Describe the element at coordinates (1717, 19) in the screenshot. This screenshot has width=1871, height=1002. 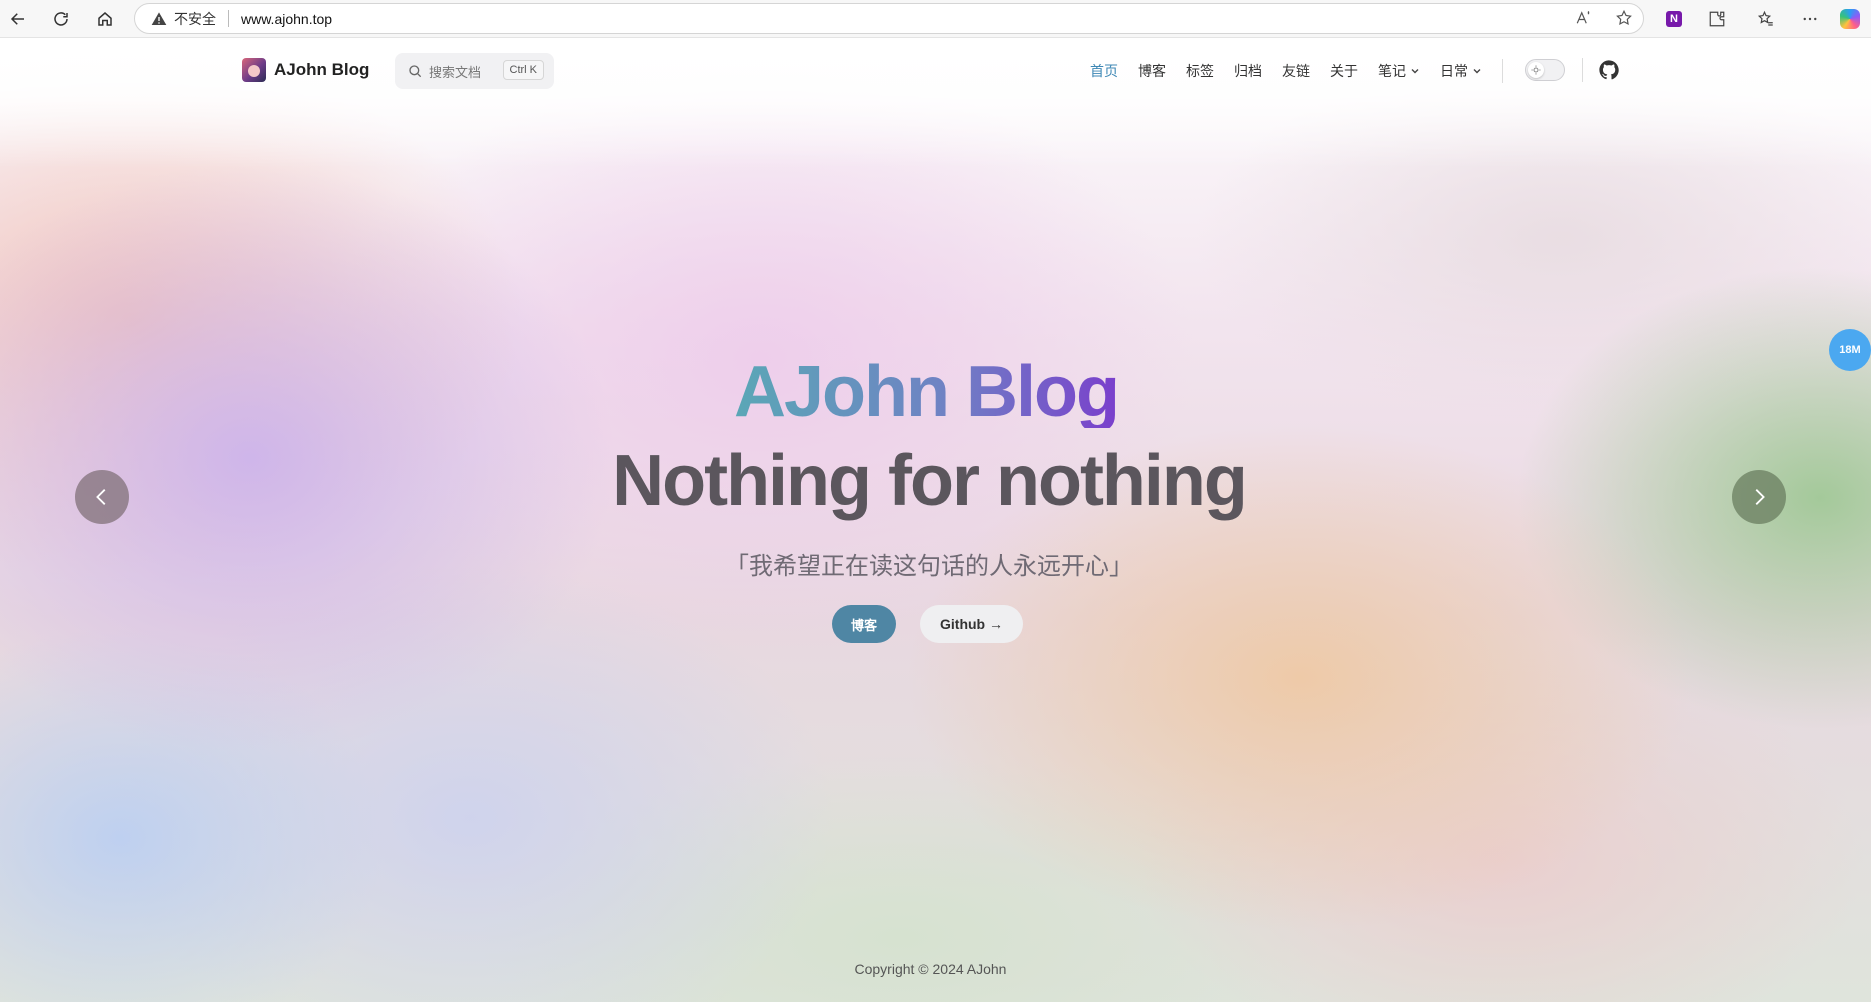
I see `extensions-icon` at that location.